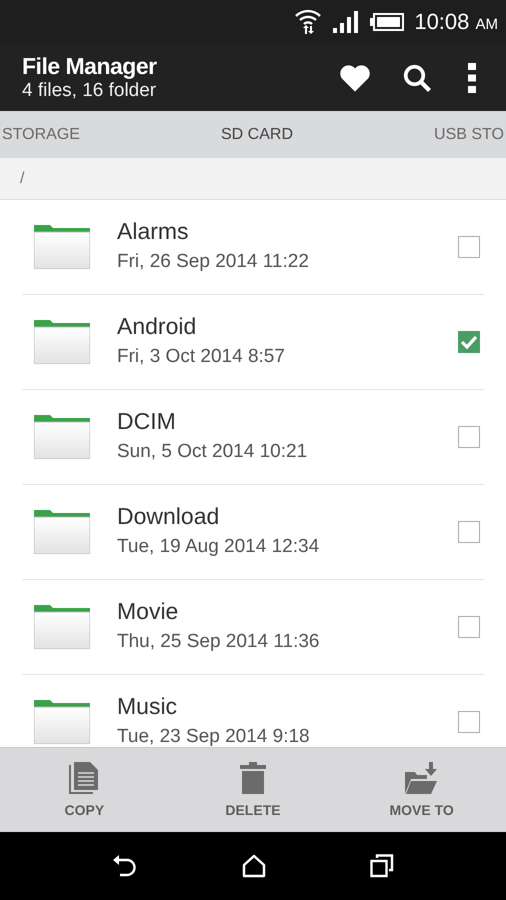 This screenshot has width=506, height=900. I want to click on app-title: File Manager, so click(90, 66).